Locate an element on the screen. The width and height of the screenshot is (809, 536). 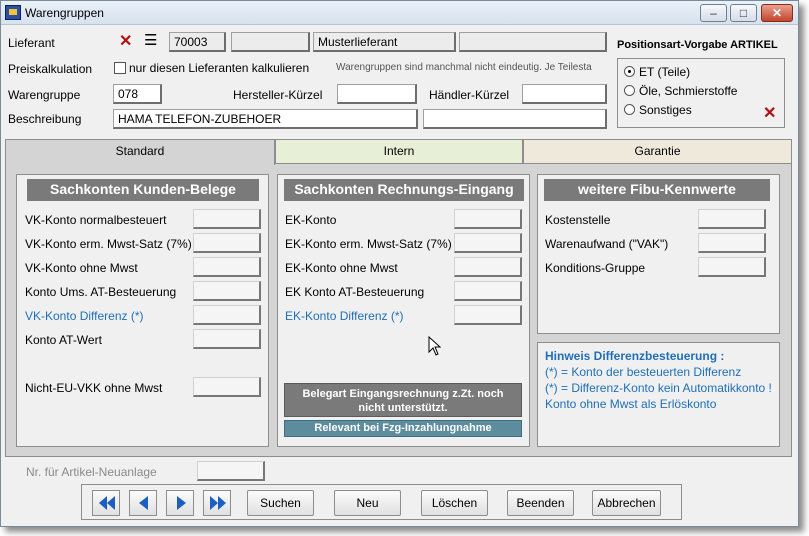
ek-konto-ohne-mwst-field is located at coordinates (488, 267).